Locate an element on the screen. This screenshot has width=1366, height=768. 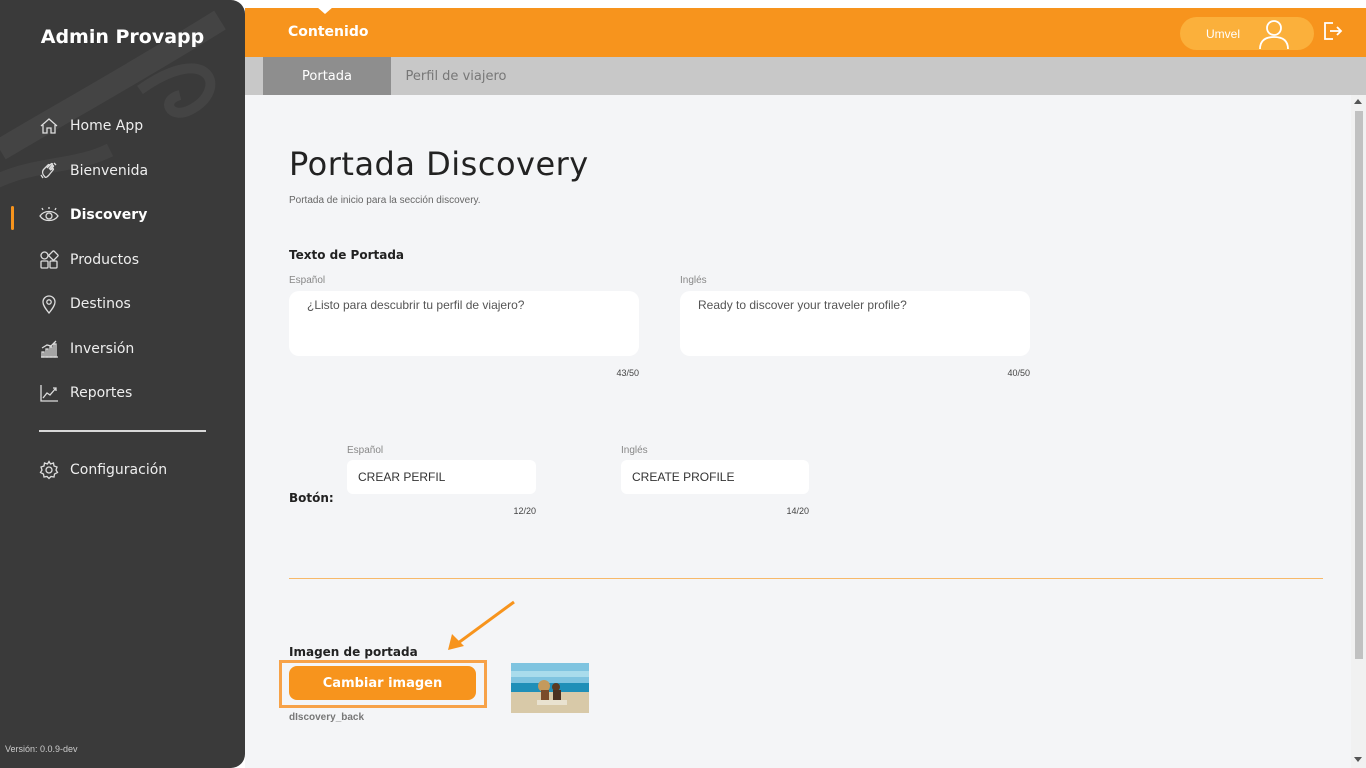
button-es-label: Español is located at coordinates (365, 450).